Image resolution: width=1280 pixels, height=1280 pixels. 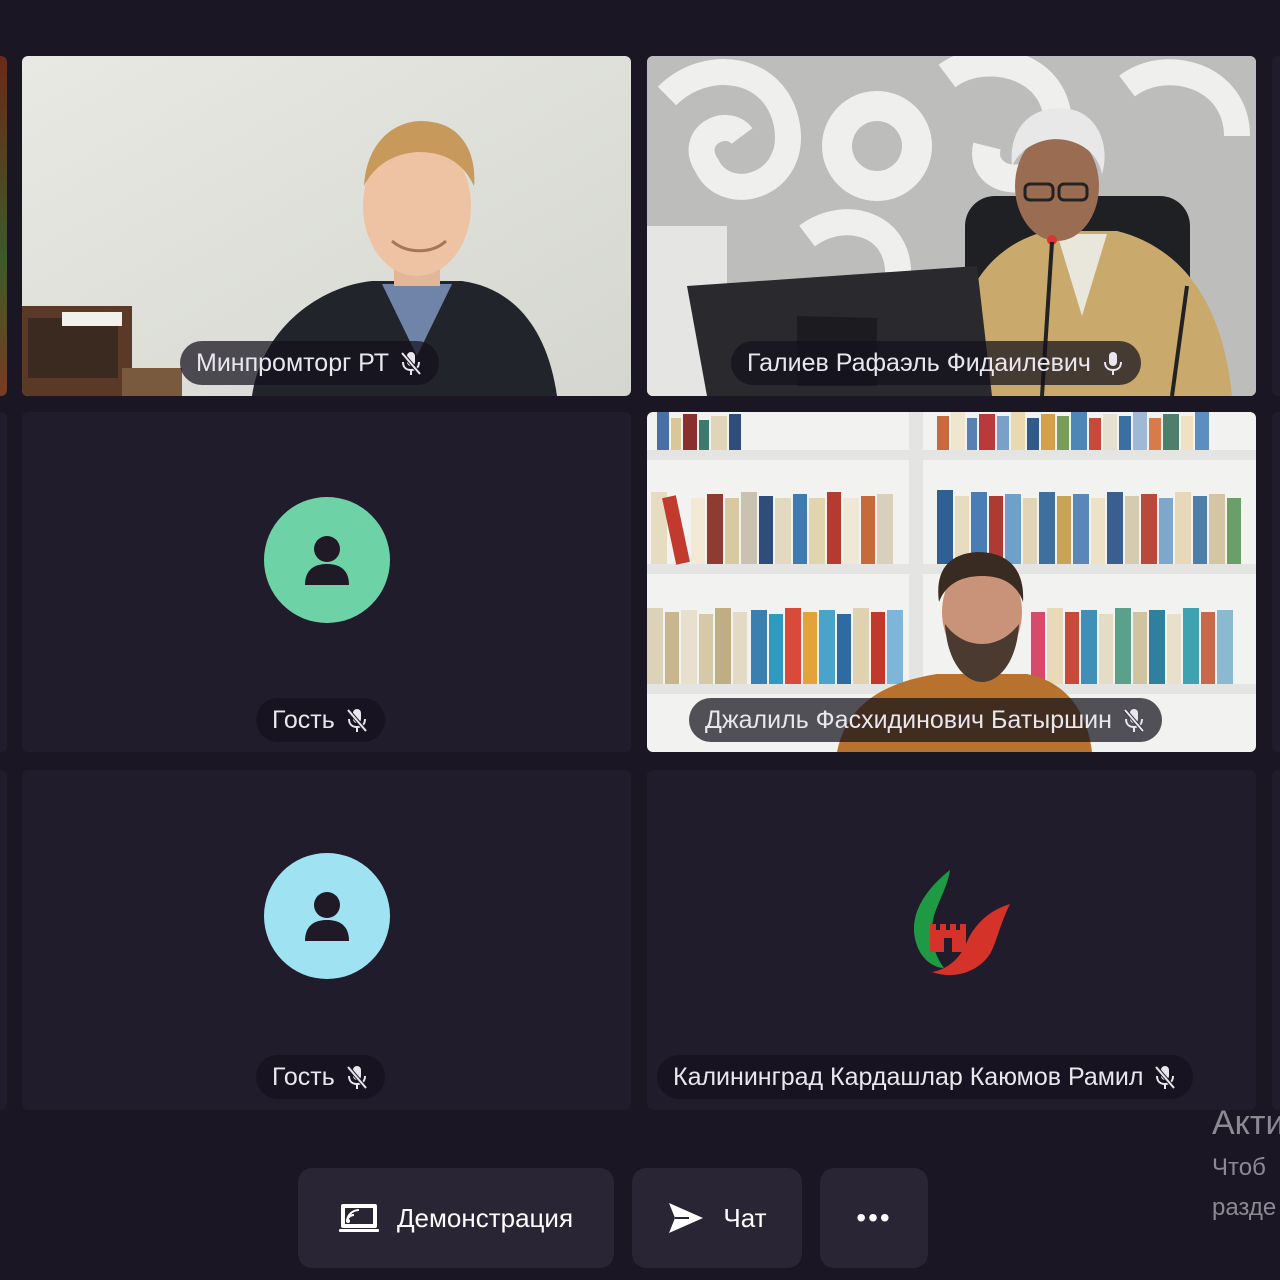 What do you see at coordinates (951, 582) in the screenshot?
I see `participant-tile: Джалиль Фасхидинович Батыршин` at bounding box center [951, 582].